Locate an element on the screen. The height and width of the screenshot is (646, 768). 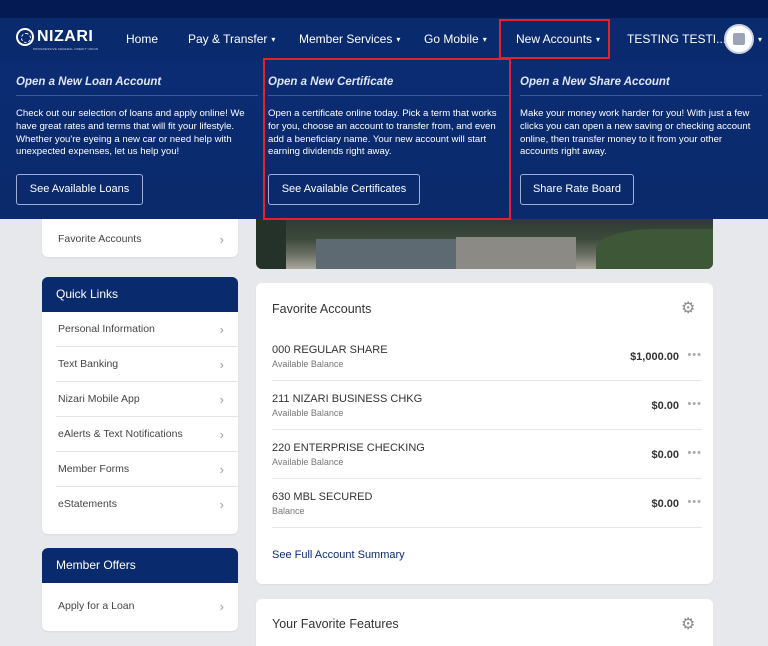
top-strip is located at coordinates (384, 9).